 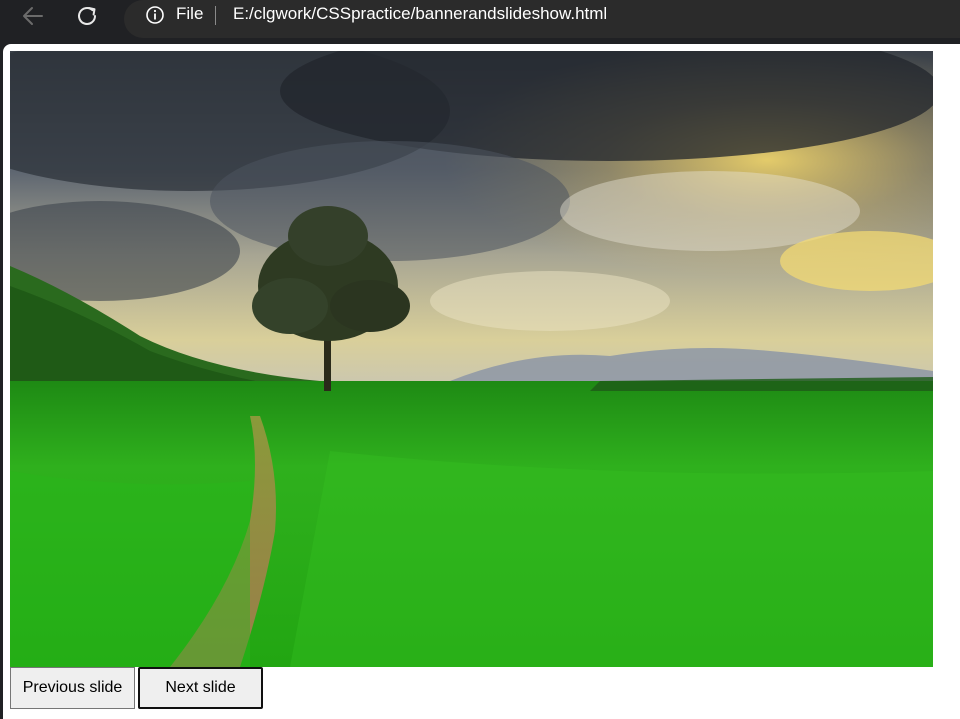 I want to click on reload-icon, so click(x=87, y=16).